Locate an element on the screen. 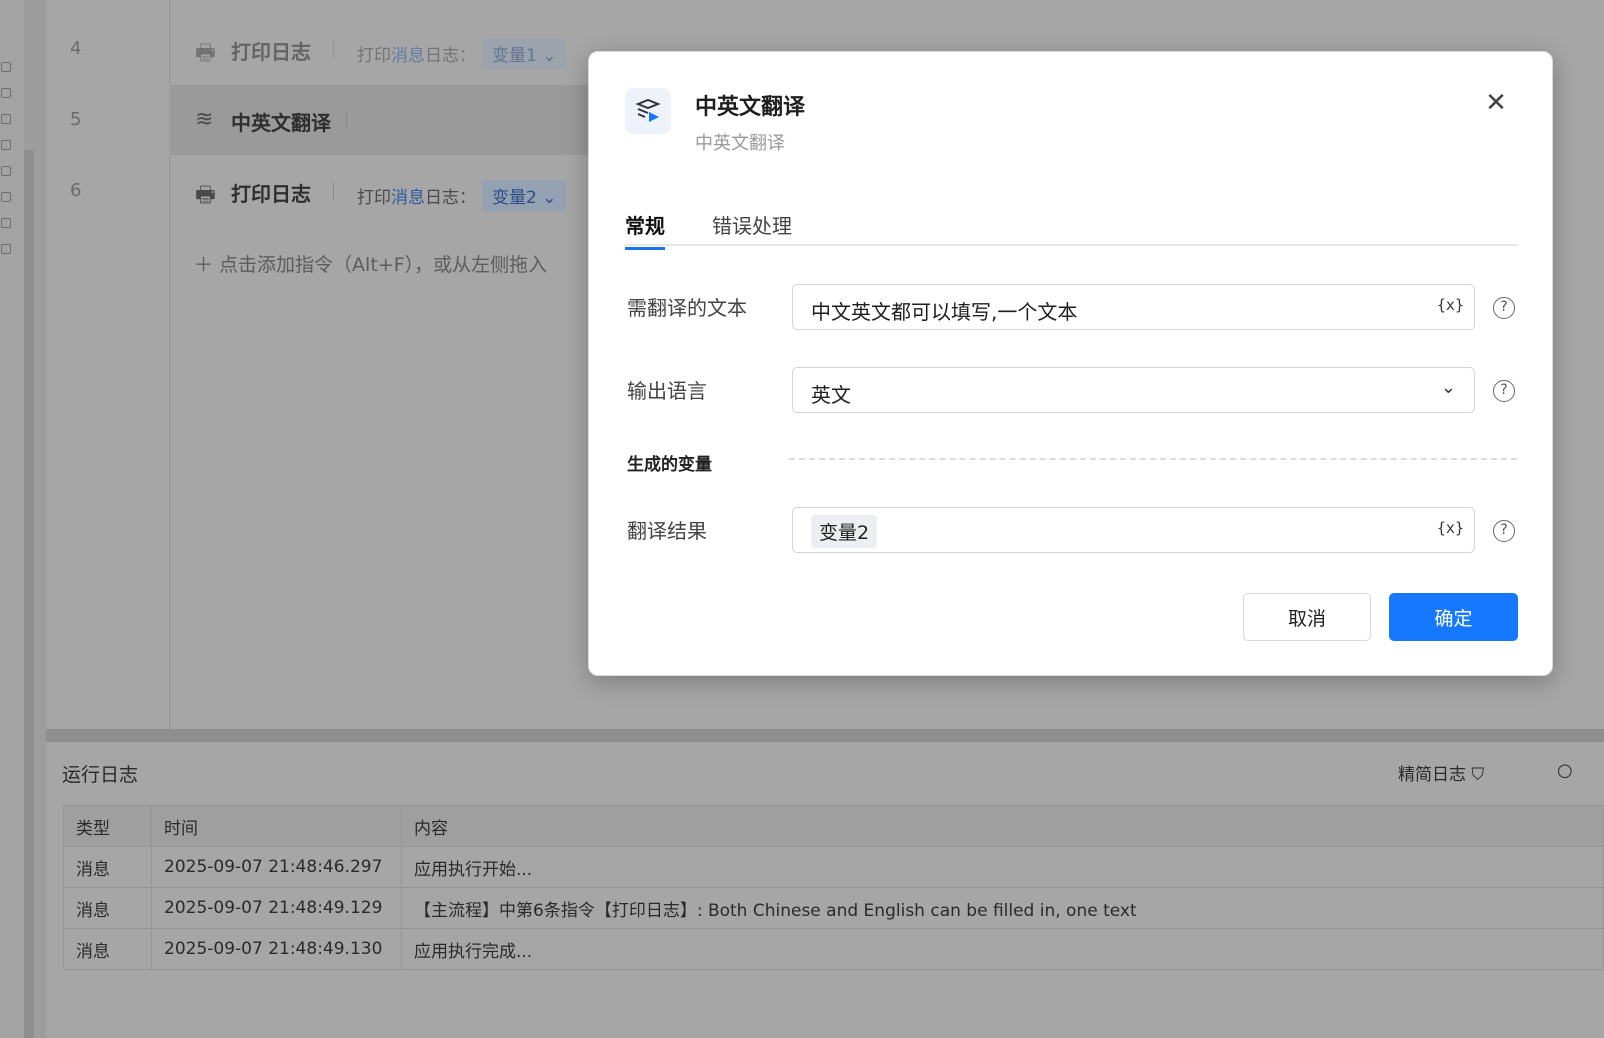 The width and height of the screenshot is (1604, 1038). confirm-button: 确定 is located at coordinates (1453, 617).